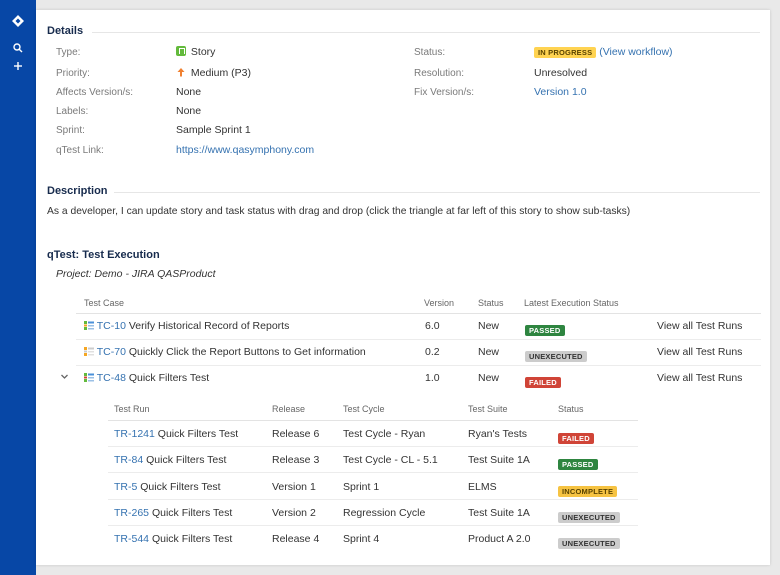 The width and height of the screenshot is (780, 575). I want to click on test-cycle-link: Sprint 4, so click(361, 539).